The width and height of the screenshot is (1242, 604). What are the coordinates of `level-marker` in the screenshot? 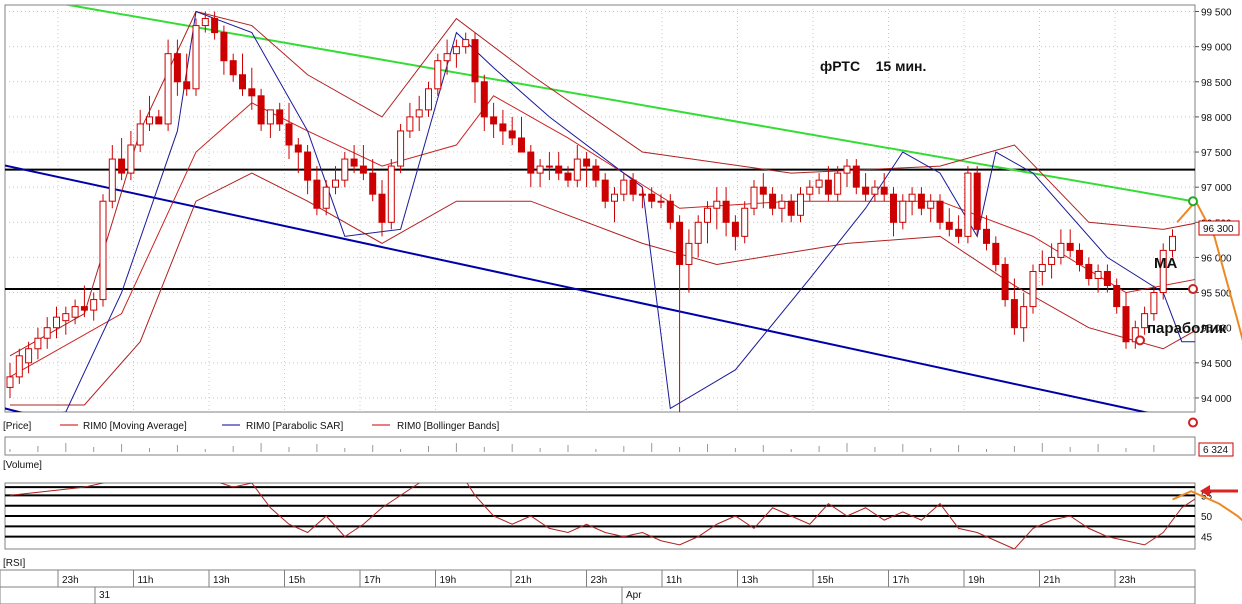 It's located at (1193, 289).